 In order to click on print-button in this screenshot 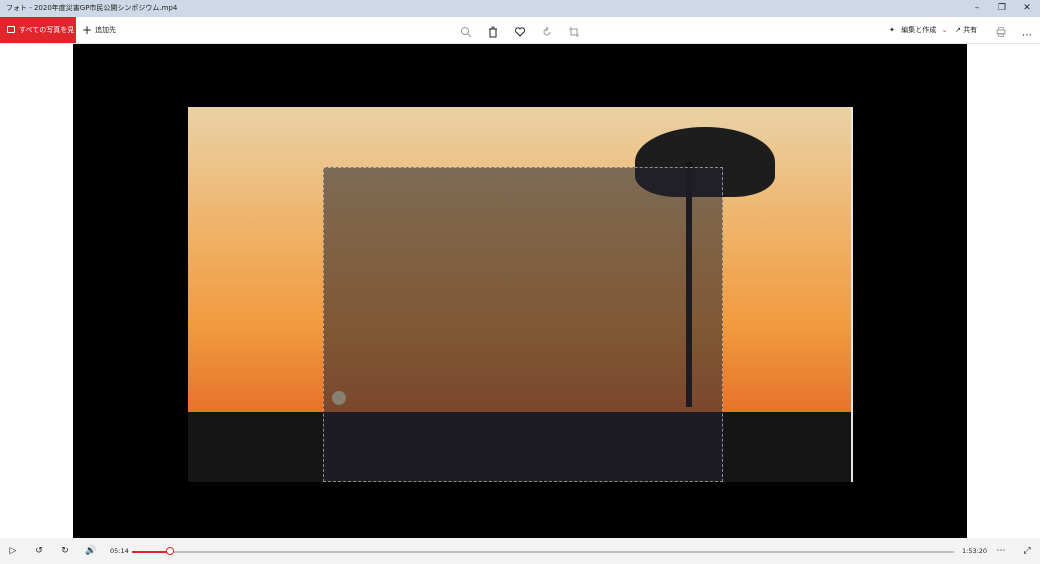, I will do `click(1001, 30)`.